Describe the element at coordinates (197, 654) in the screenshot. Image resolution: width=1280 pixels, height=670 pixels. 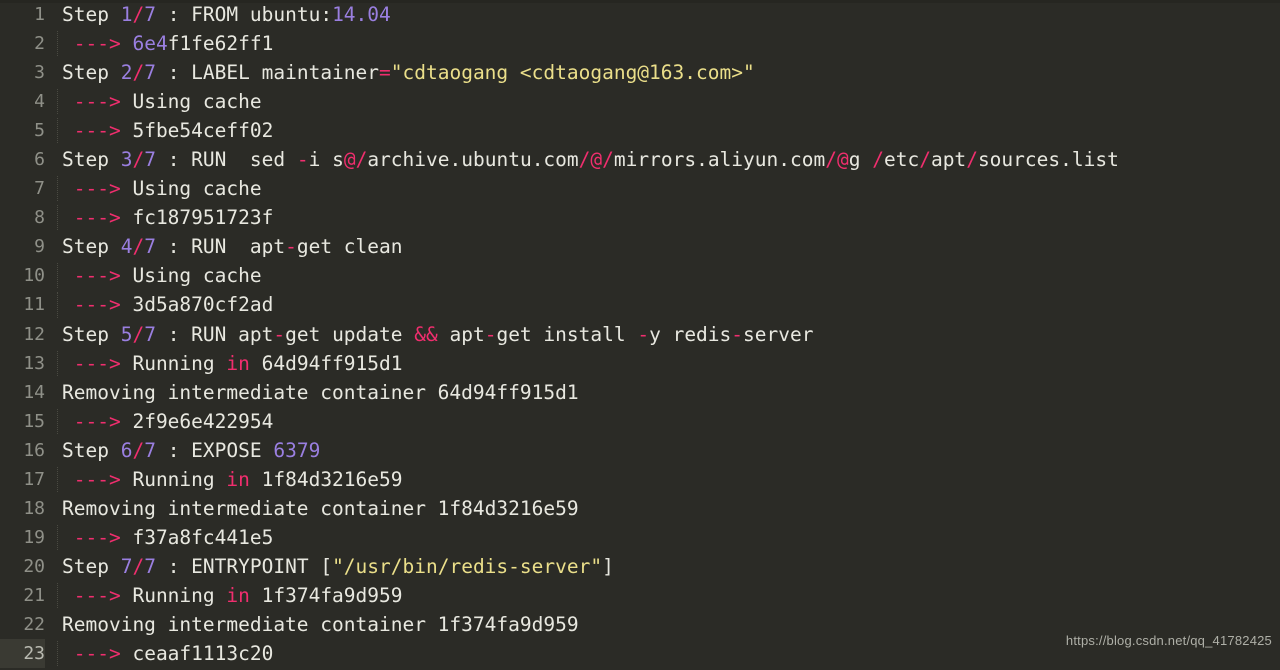
I see `code-token-plain: ceaaf1113c20` at that location.